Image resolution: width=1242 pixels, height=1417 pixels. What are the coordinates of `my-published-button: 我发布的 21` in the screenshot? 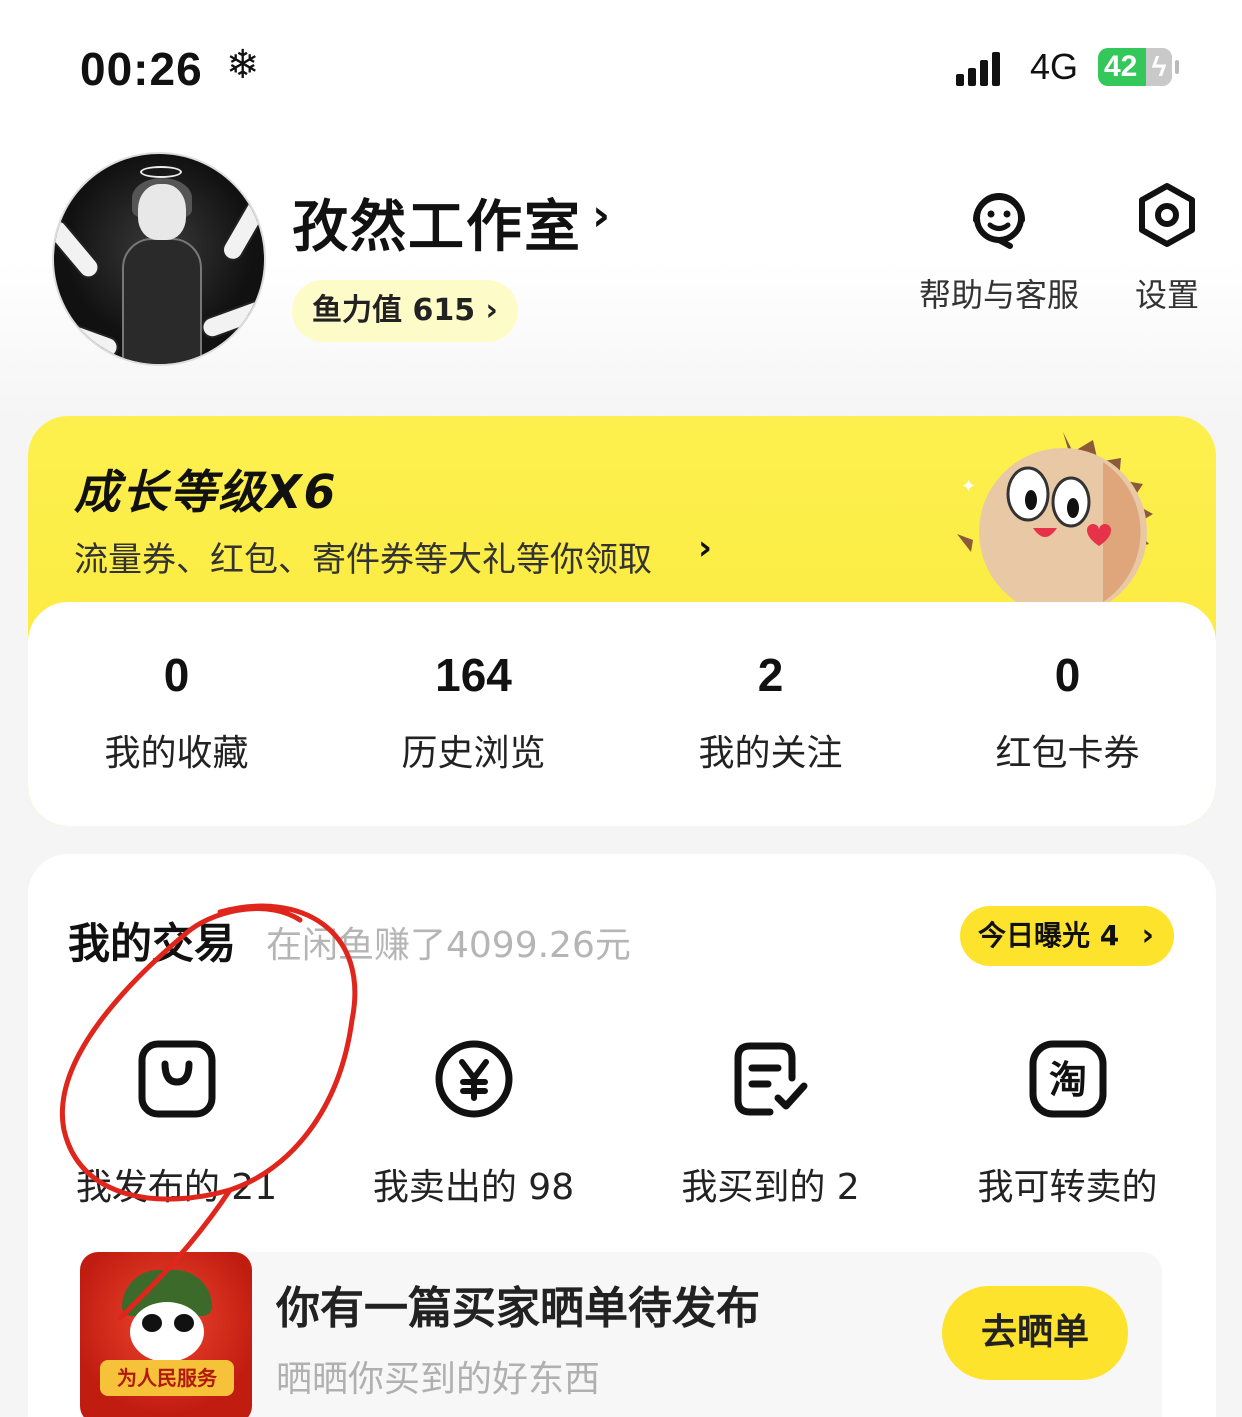 It's located at (176, 1124).